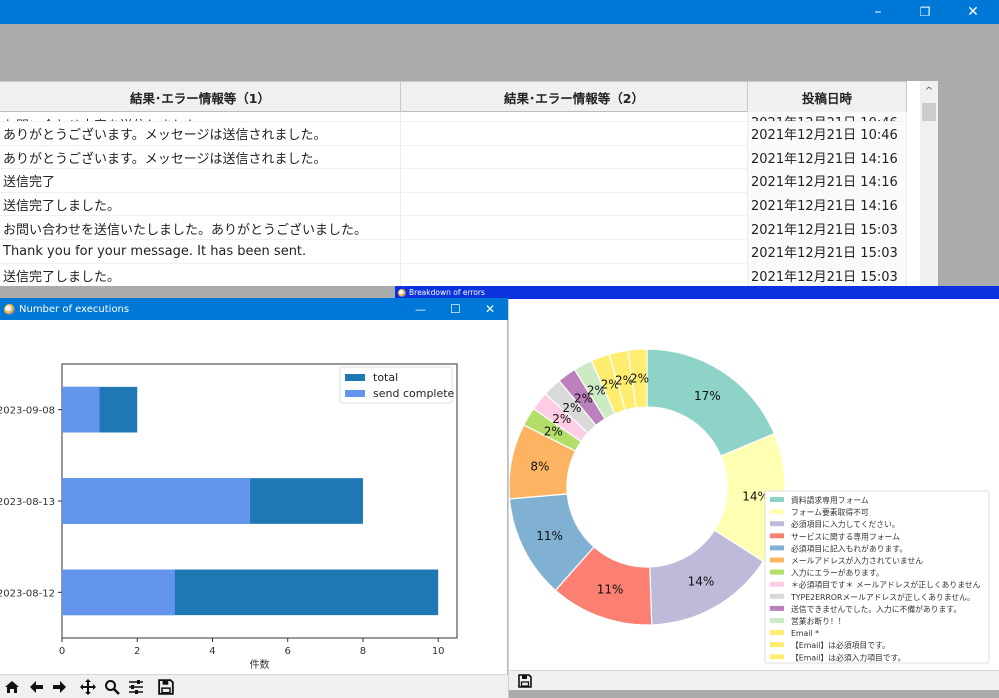 The height and width of the screenshot is (698, 999). I want to click on table-row: 送信完了しました。 2021年12月21日 15:03, so click(453, 274).